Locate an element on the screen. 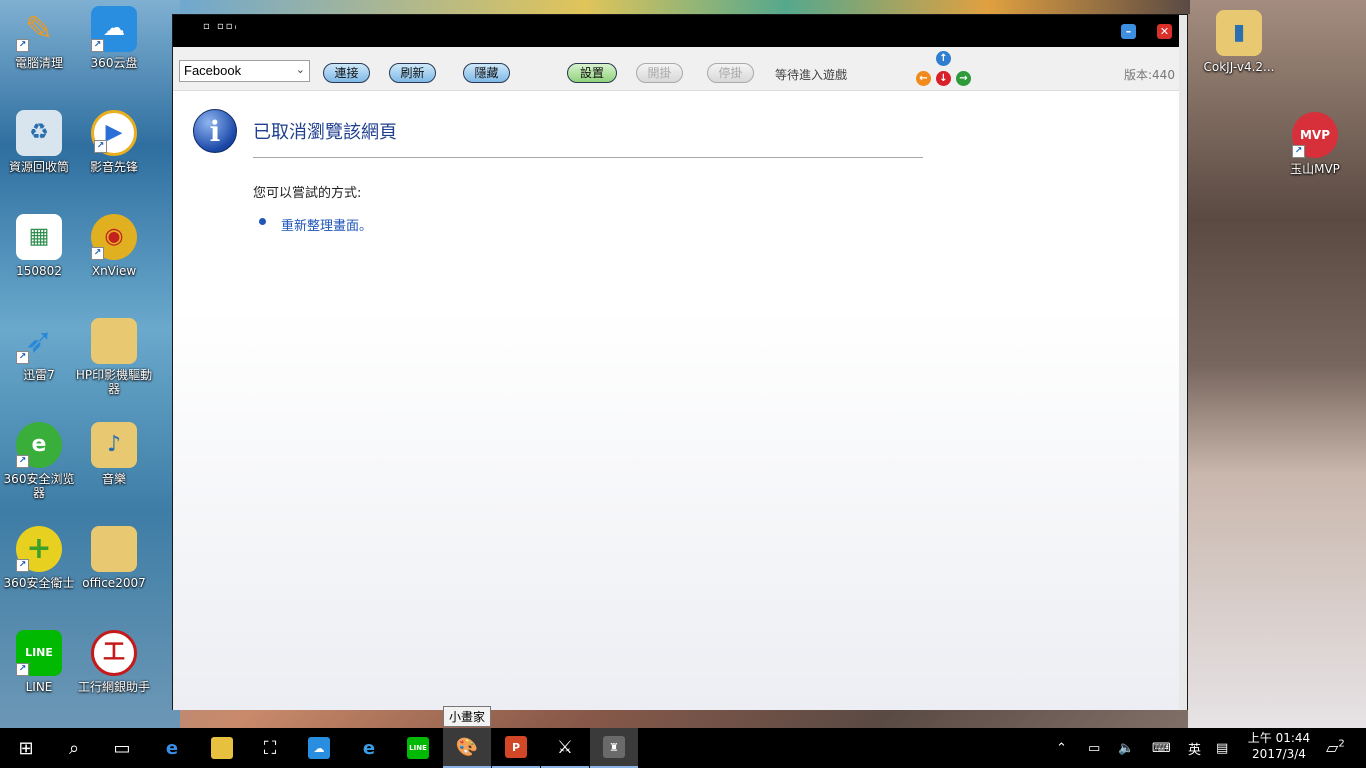  keyboard-icon: ⌨ is located at coordinates (1161, 748).